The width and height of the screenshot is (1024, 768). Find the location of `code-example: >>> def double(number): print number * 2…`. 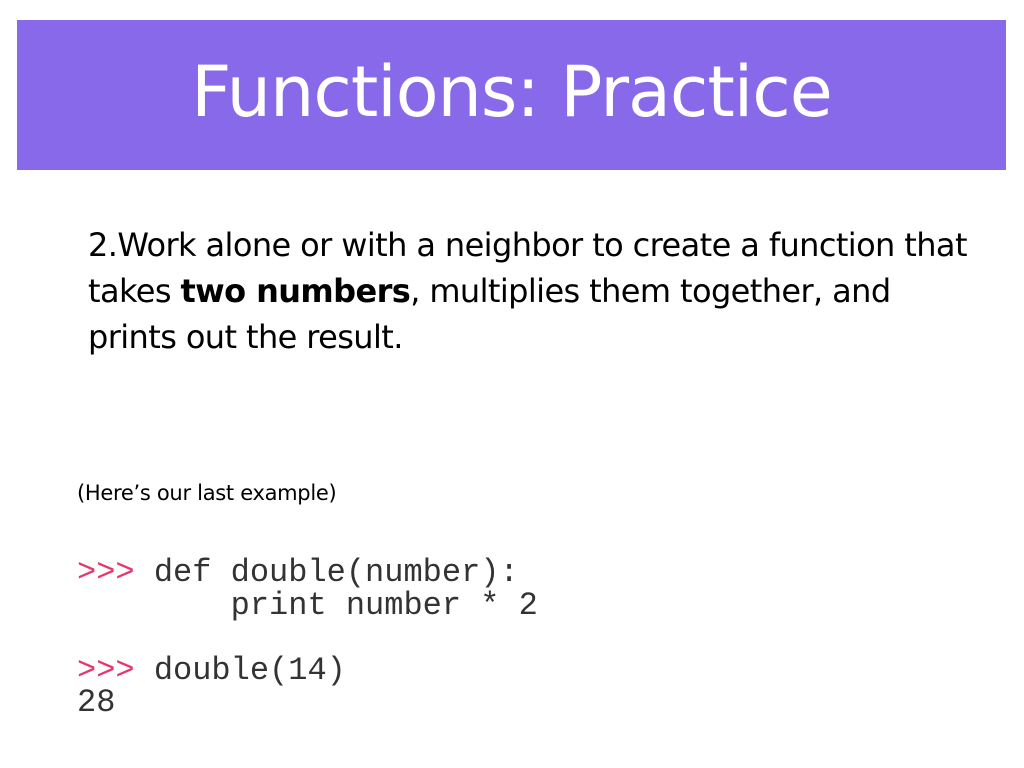

code-example: >>> def double(number): print number * 2… is located at coordinates (307, 637).